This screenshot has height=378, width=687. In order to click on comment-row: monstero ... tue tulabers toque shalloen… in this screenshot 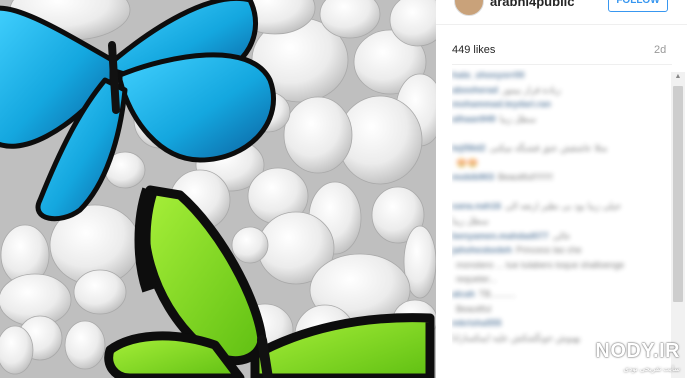, I will do `click(561, 265)`.